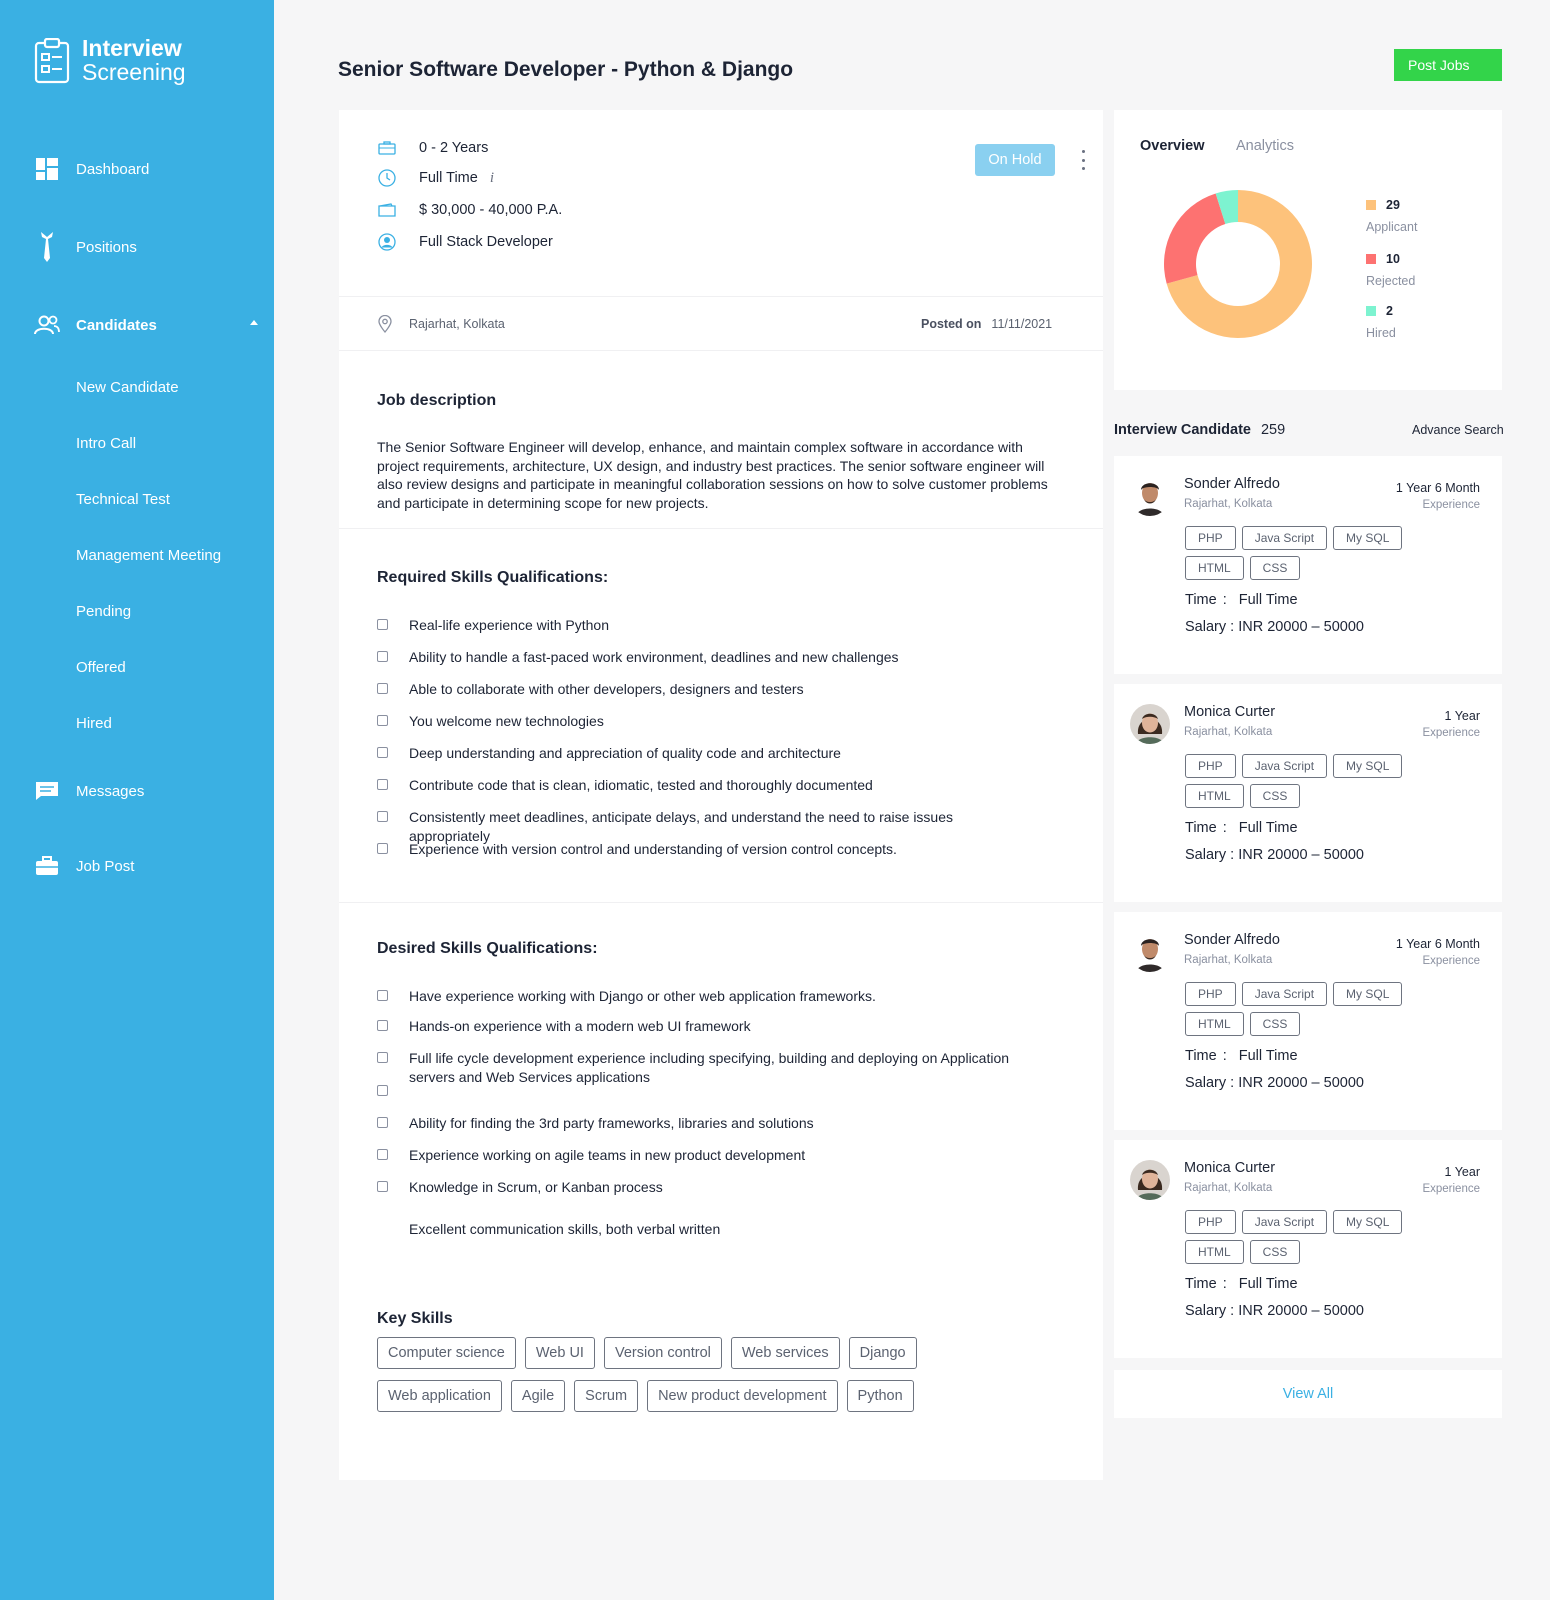 The height and width of the screenshot is (1600, 1550). Describe the element at coordinates (146, 247) in the screenshot. I see `nav-positions: Positions` at that location.